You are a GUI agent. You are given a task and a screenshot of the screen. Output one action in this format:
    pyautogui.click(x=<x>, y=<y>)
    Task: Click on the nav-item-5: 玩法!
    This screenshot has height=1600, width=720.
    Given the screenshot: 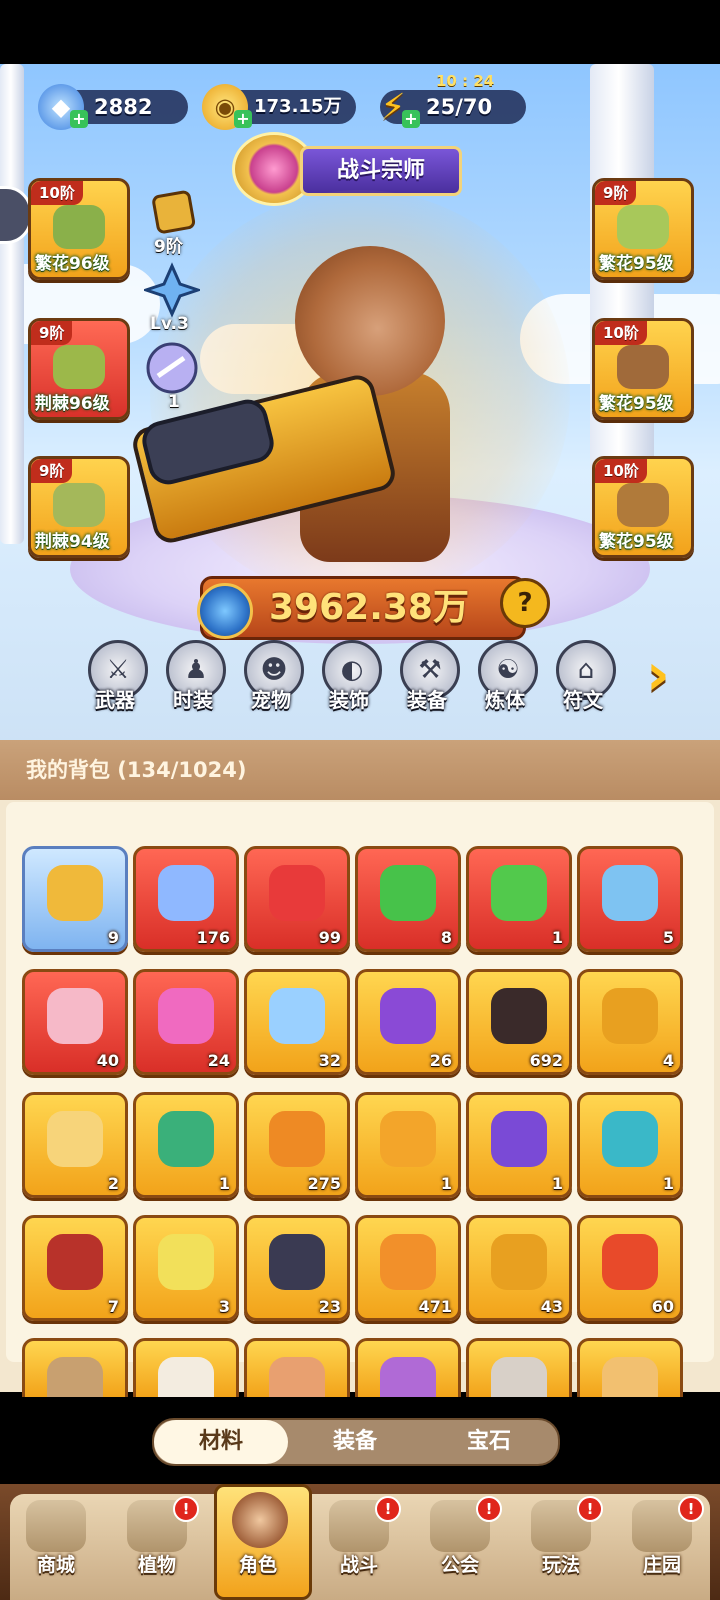 What is the action you would take?
    pyautogui.click(x=561, y=1546)
    